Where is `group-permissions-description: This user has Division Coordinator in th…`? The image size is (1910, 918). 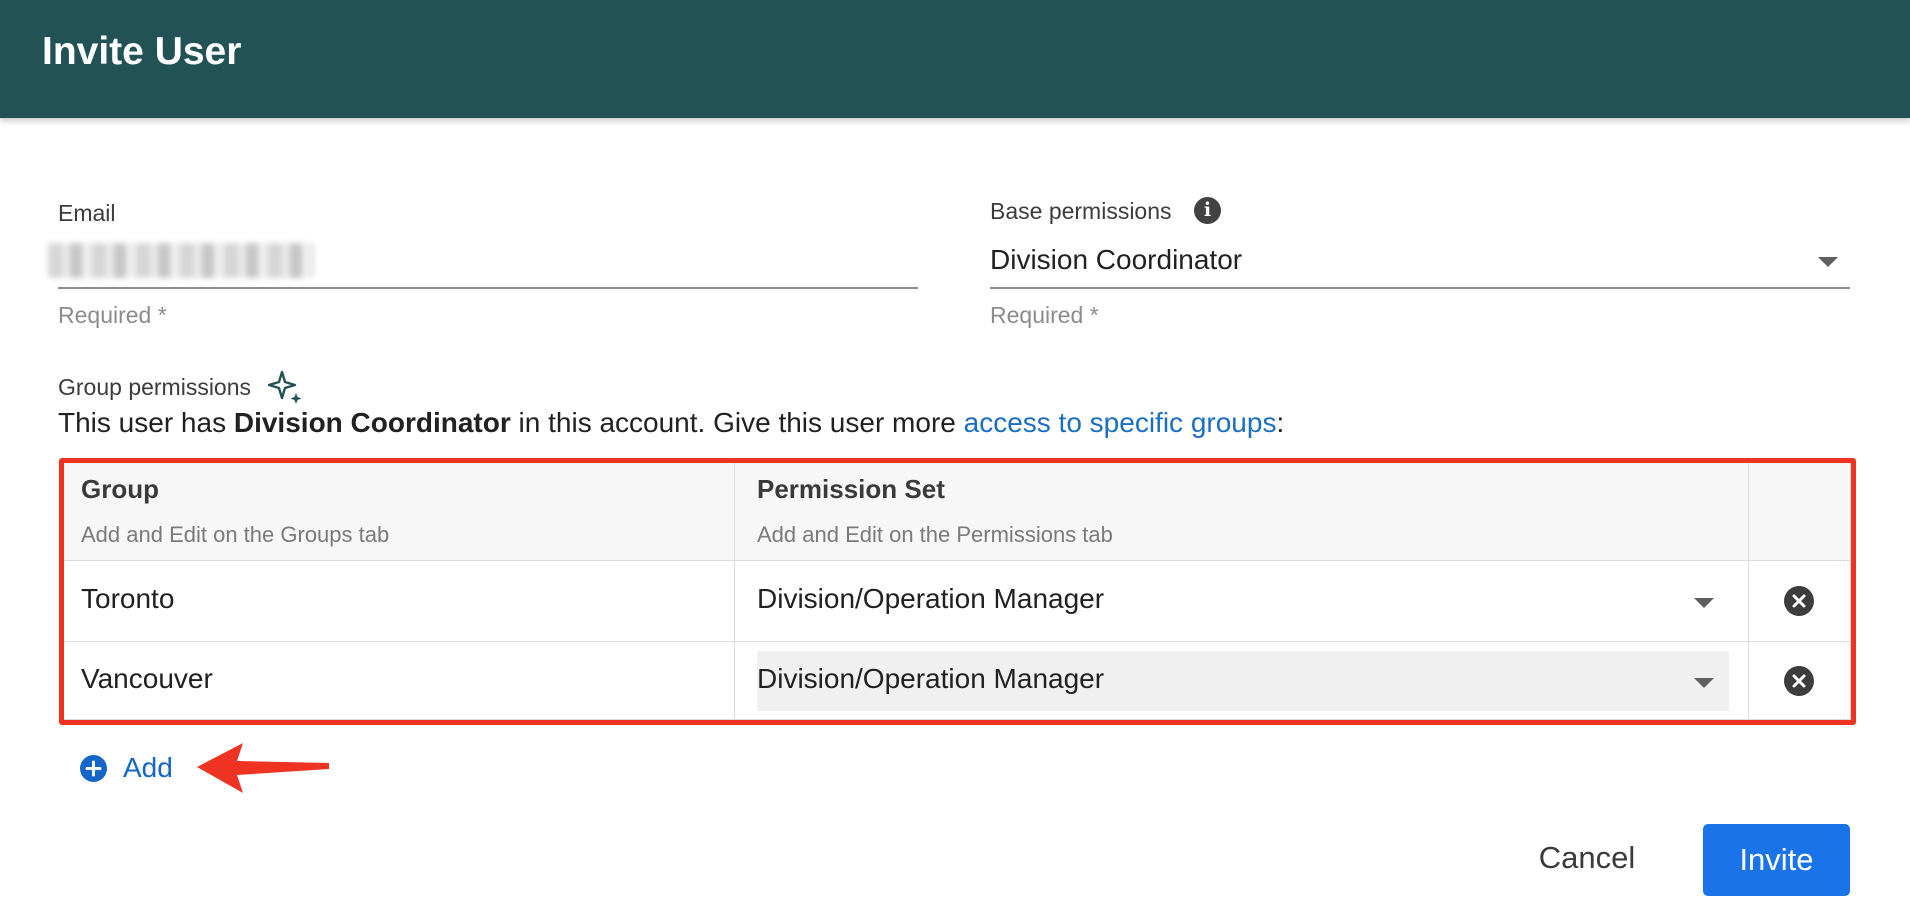 group-permissions-description: This user has Division Coordinator in th… is located at coordinates (671, 423).